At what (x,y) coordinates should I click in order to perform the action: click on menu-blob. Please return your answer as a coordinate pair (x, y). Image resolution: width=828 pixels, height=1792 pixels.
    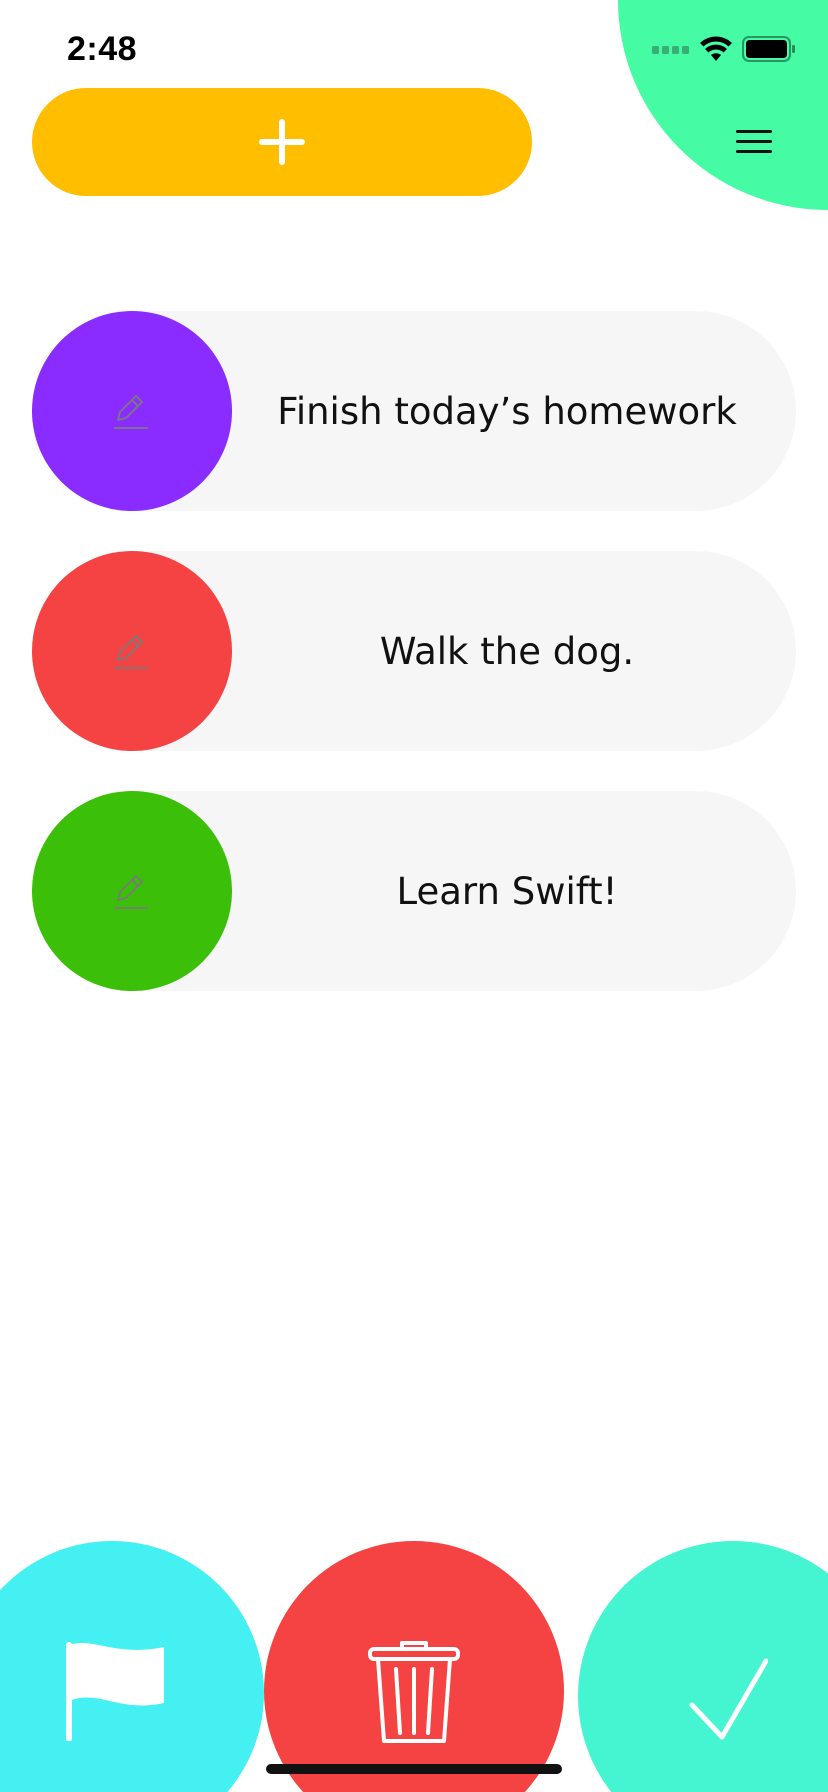
    Looking at the image, I should click on (723, 105).